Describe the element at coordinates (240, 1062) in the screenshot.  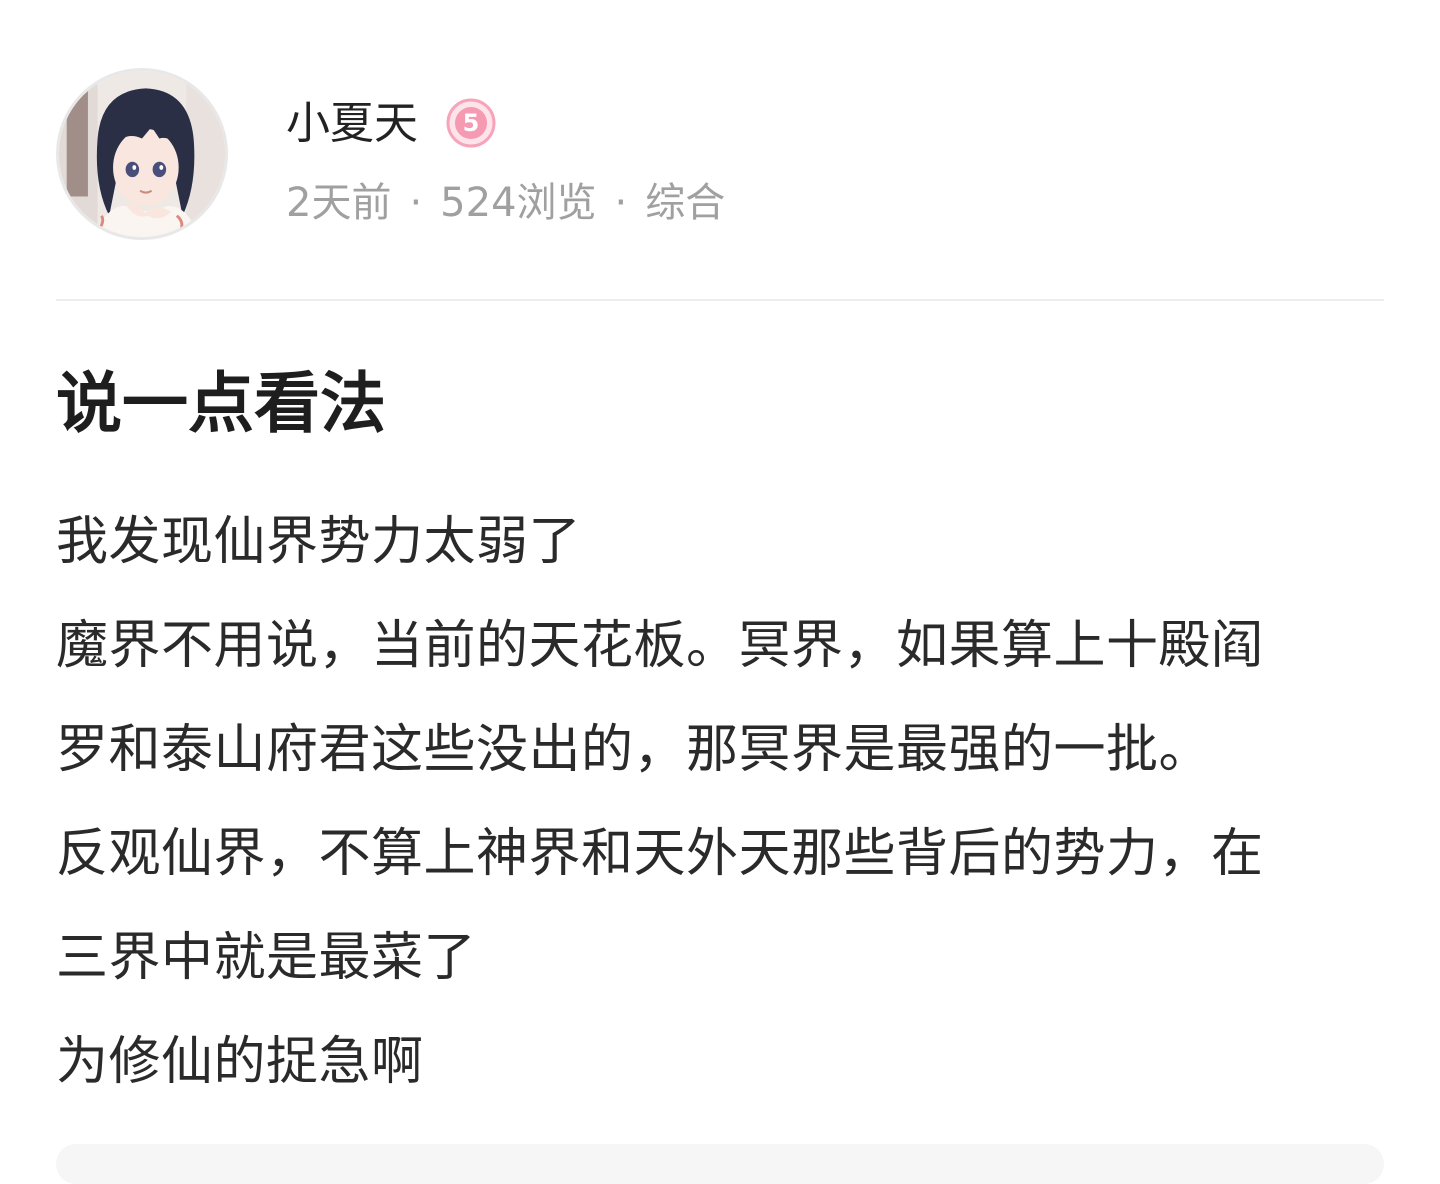
I see `post-line: 为修仙的捉急啊` at that location.